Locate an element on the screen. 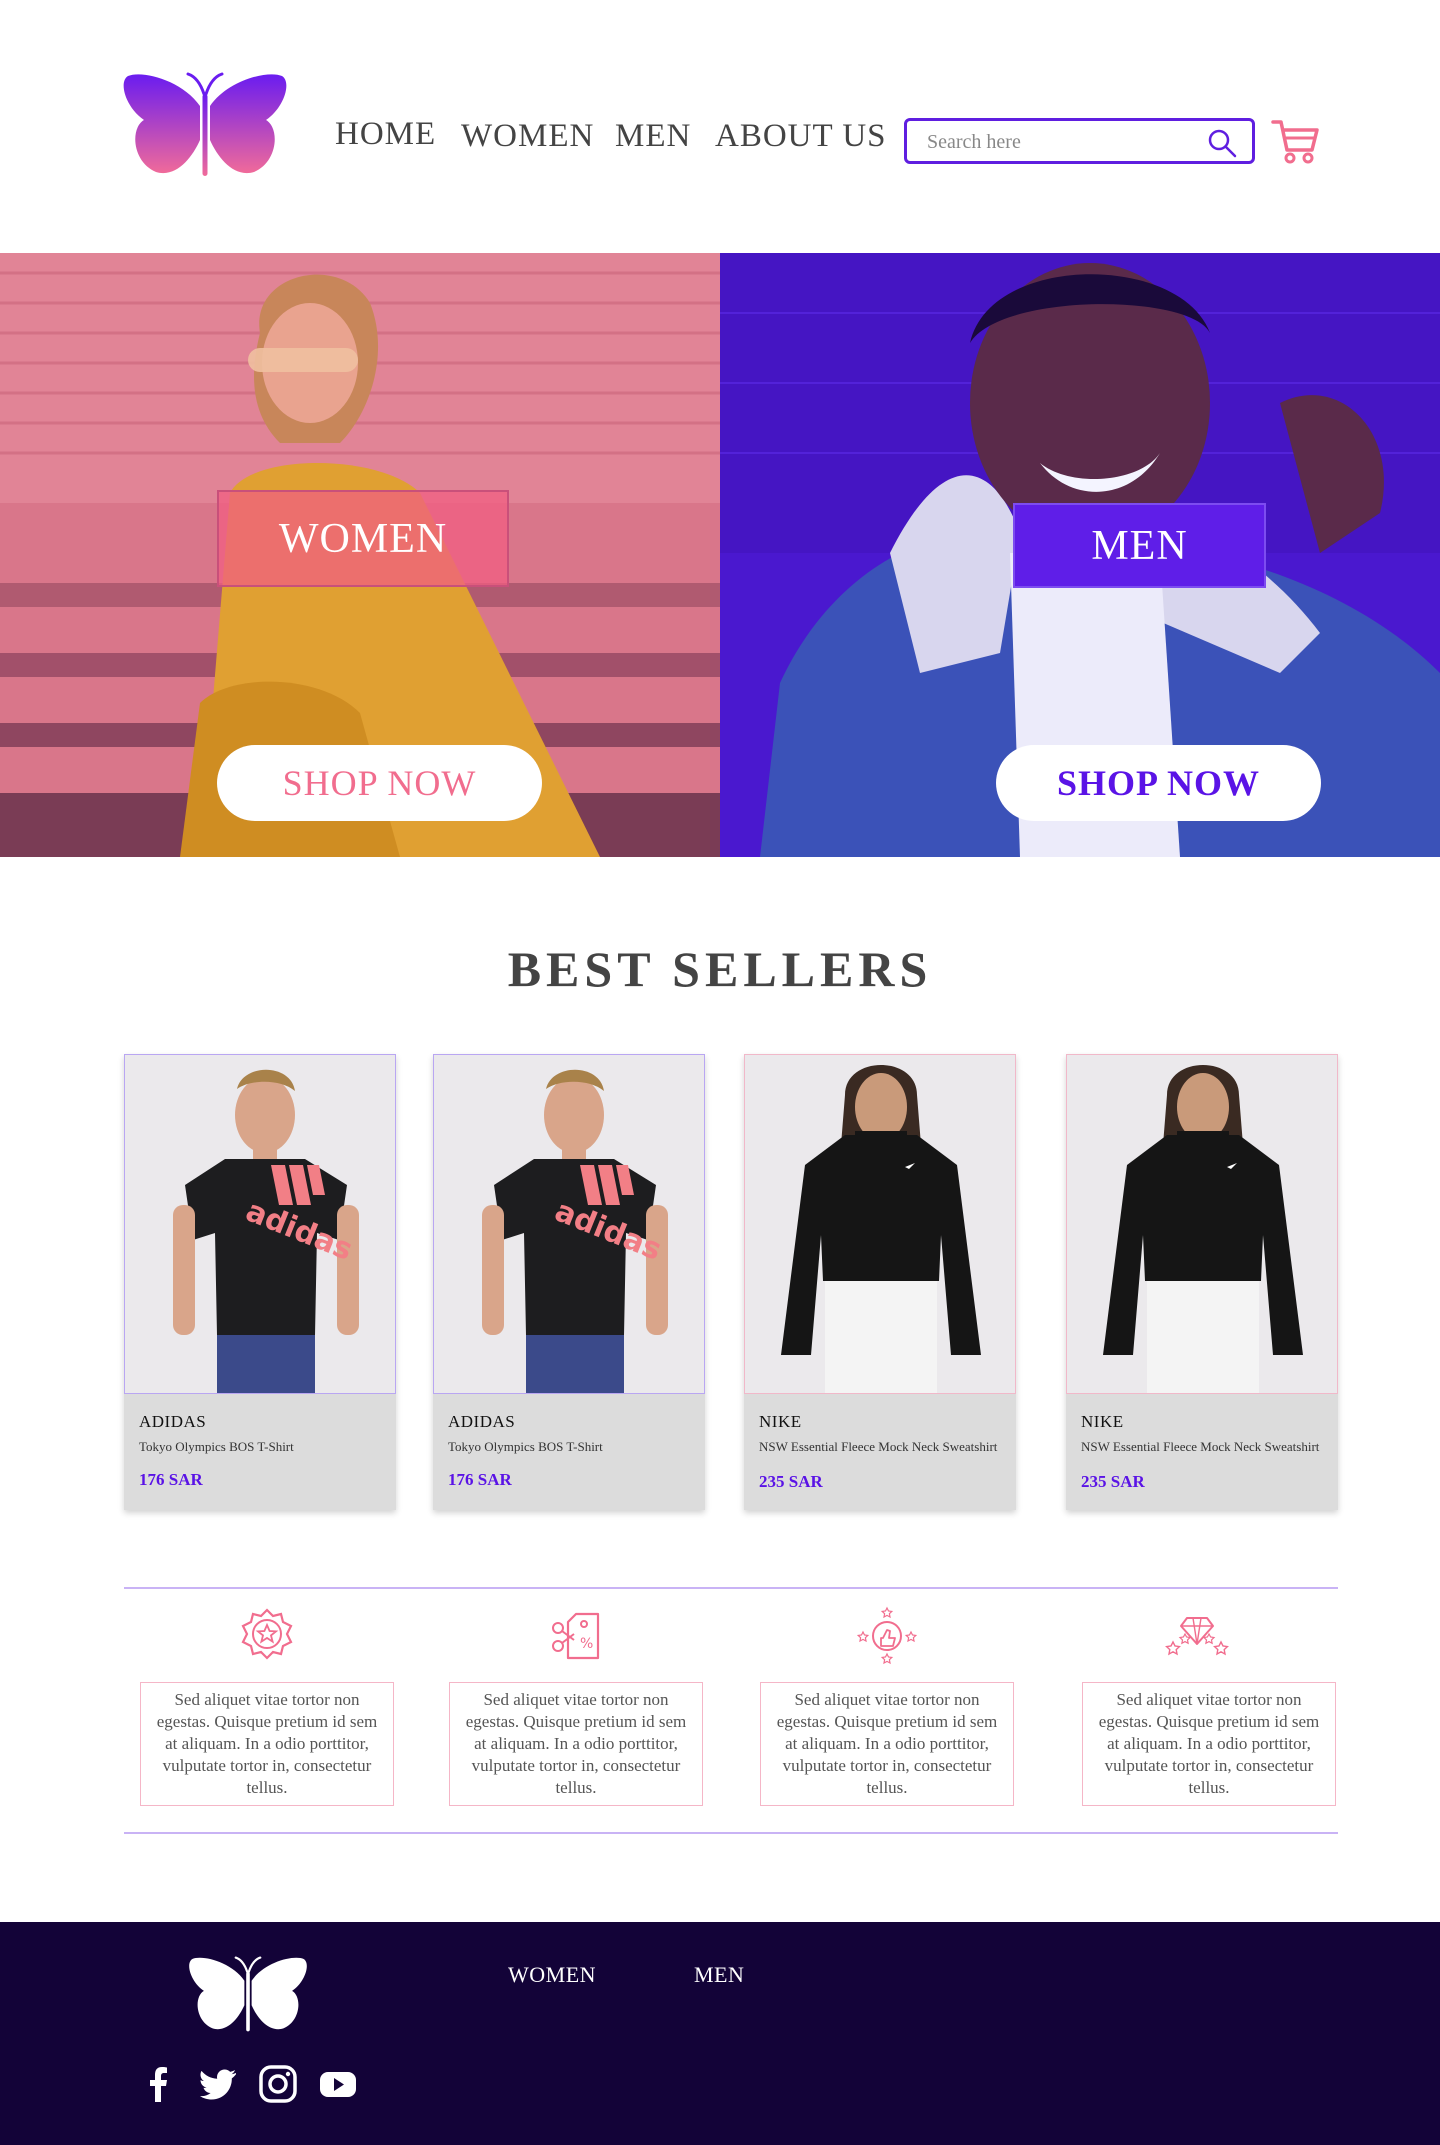 The width and height of the screenshot is (1440, 2145). social-links is located at coordinates (248, 2084).